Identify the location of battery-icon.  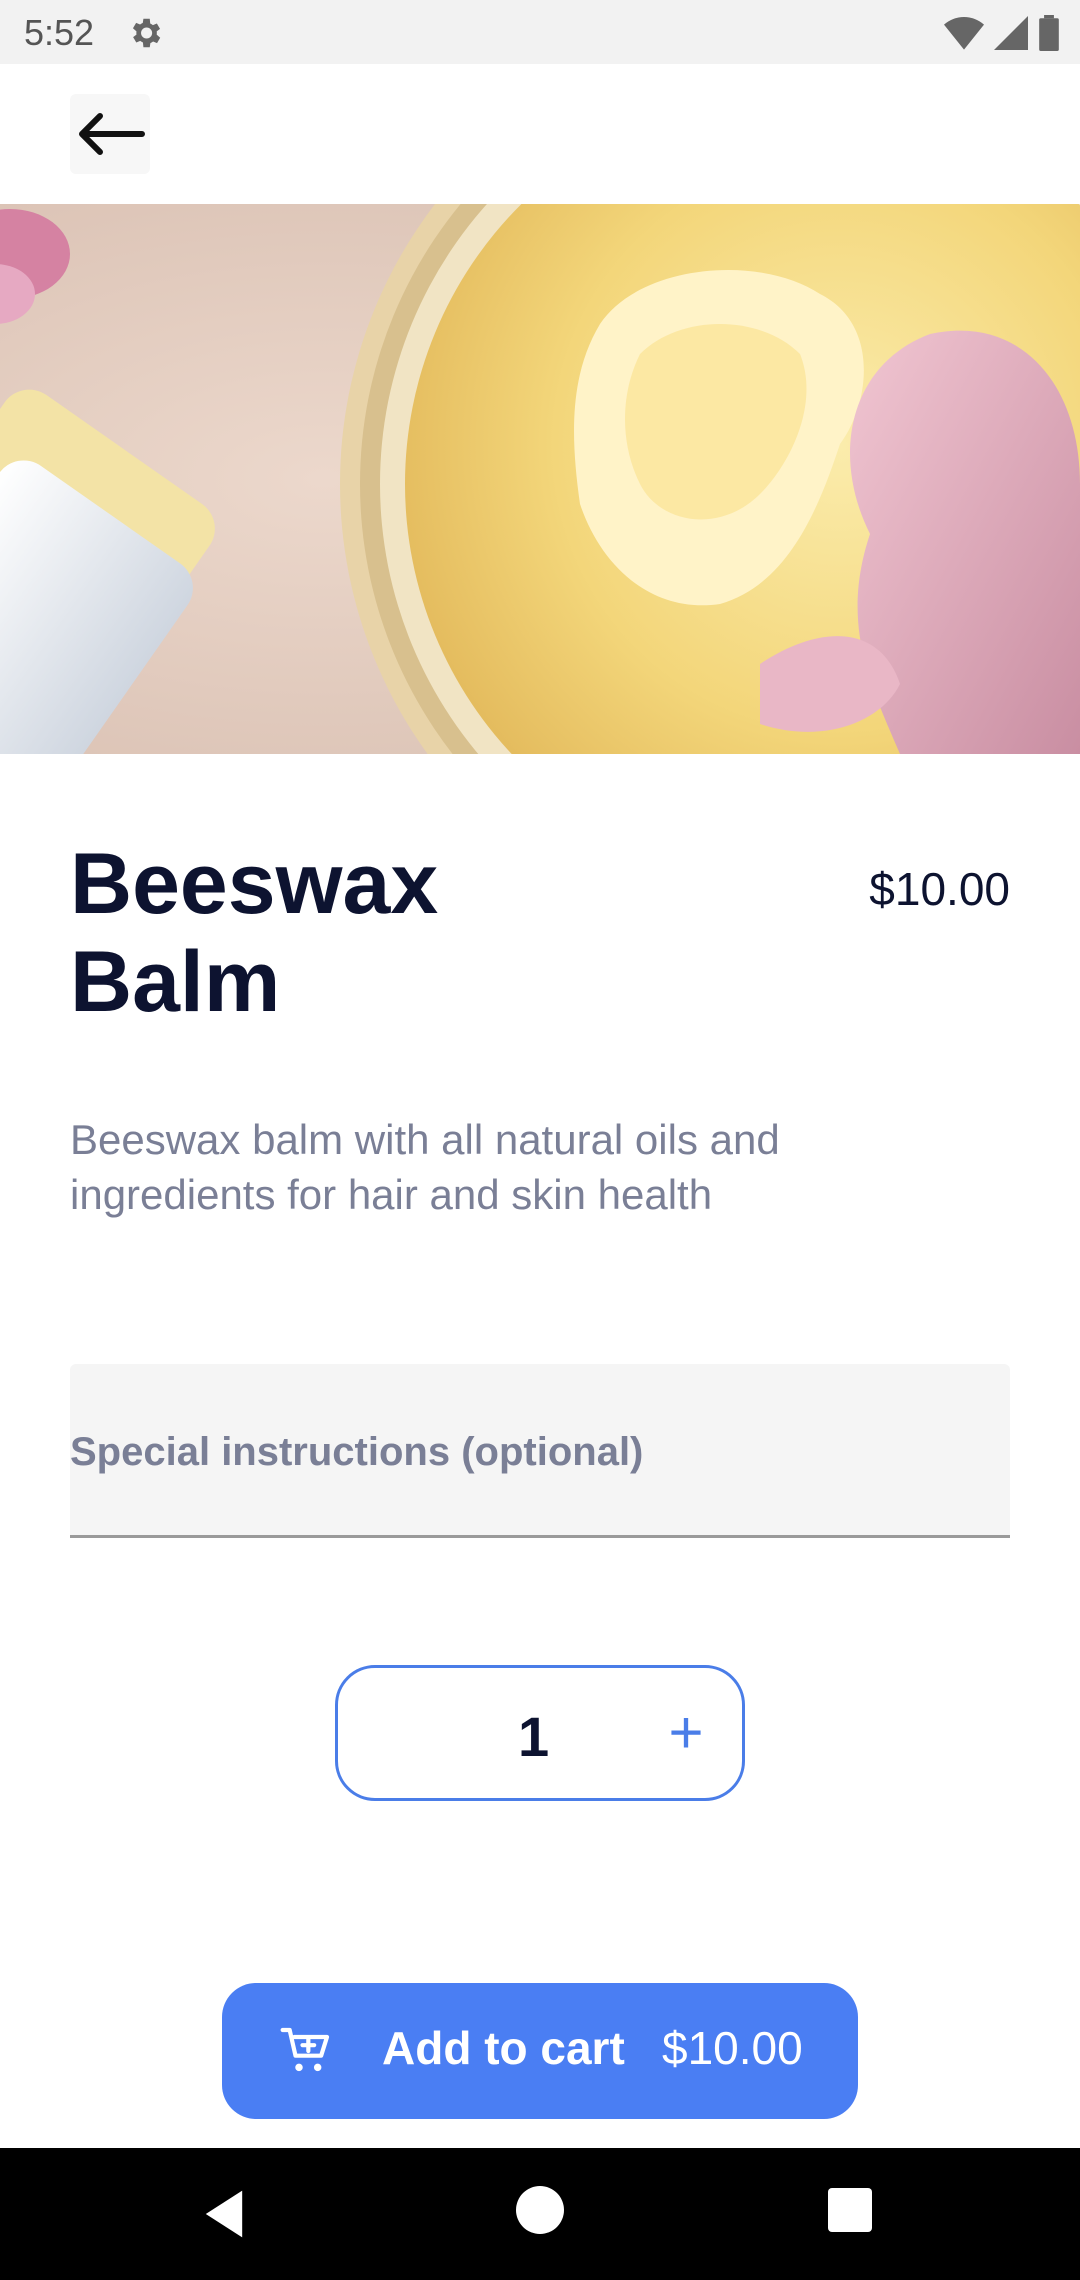
(1049, 33).